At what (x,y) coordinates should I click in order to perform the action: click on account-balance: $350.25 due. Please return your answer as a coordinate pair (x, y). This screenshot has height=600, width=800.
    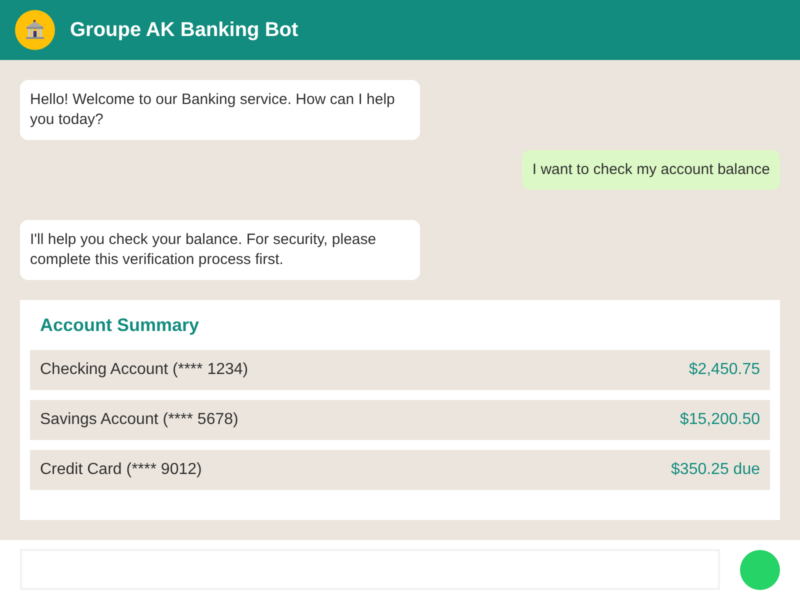
    Looking at the image, I should click on (715, 470).